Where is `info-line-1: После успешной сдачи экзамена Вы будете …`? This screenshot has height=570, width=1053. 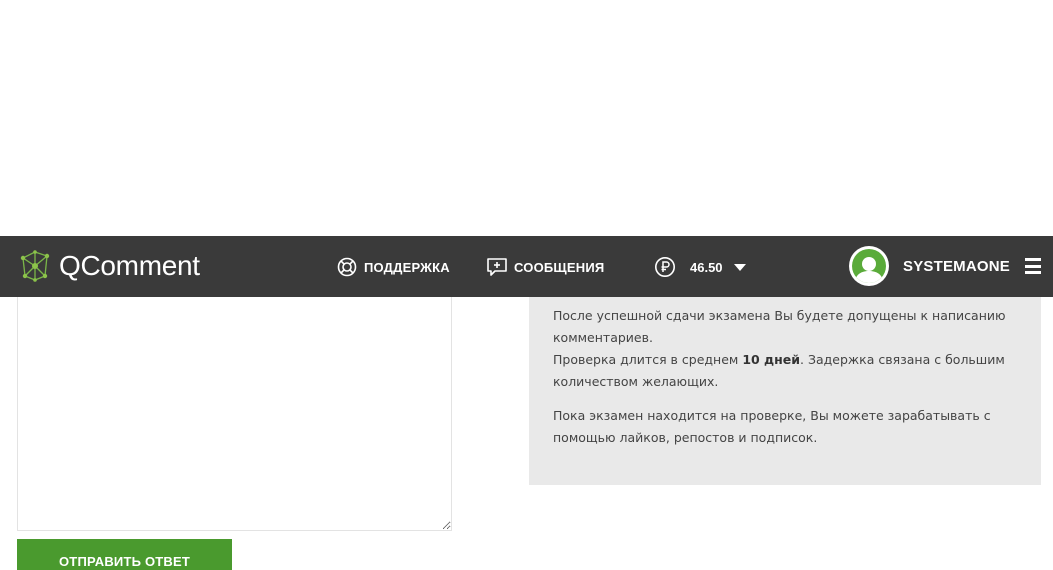 info-line-1: После успешной сдачи экзамена Вы будете … is located at coordinates (779, 326).